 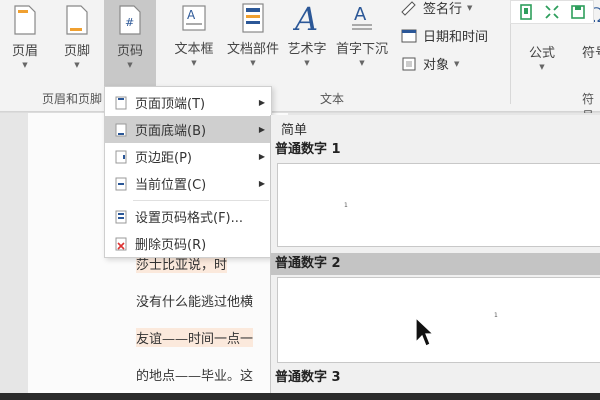 What do you see at coordinates (253, 18) in the screenshot?
I see `quick-parts-icon` at bounding box center [253, 18].